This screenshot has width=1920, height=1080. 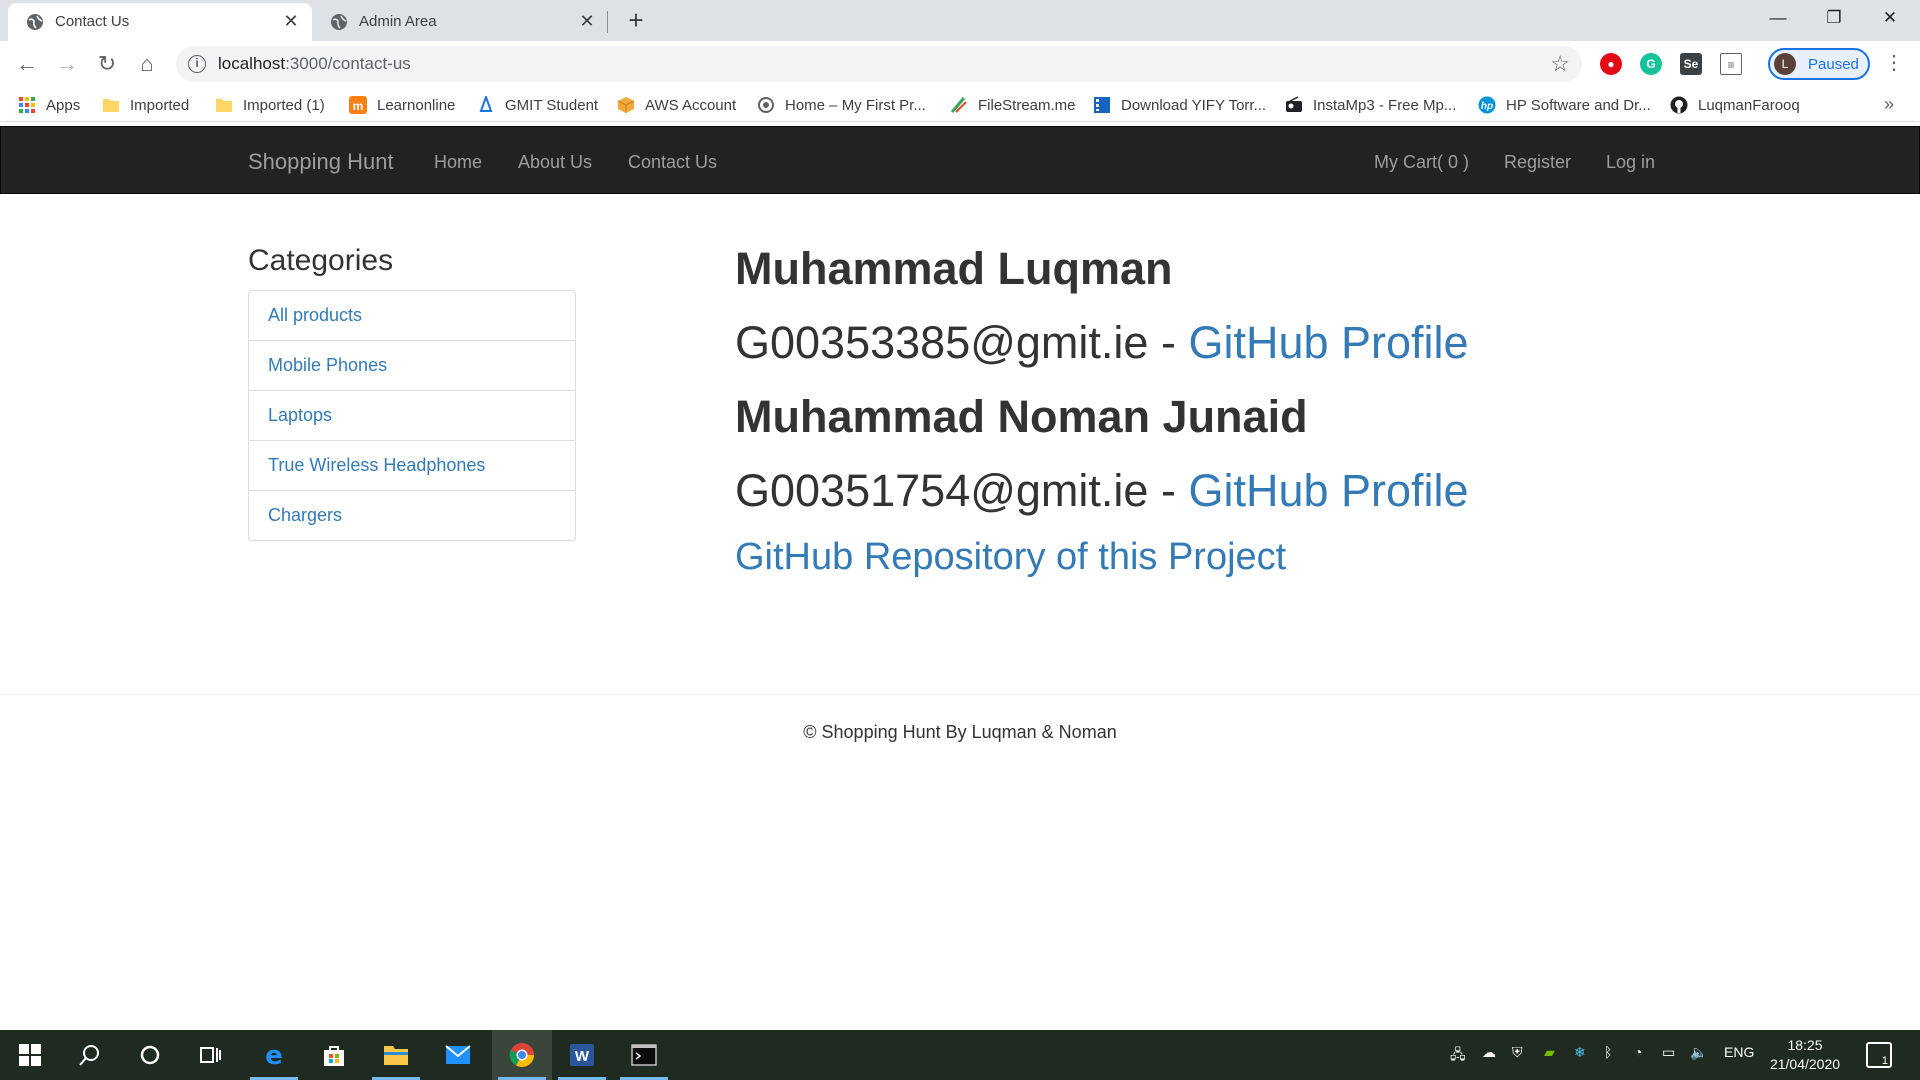 I want to click on bookmark-label: LuqmanFarooq, so click(x=1749, y=105).